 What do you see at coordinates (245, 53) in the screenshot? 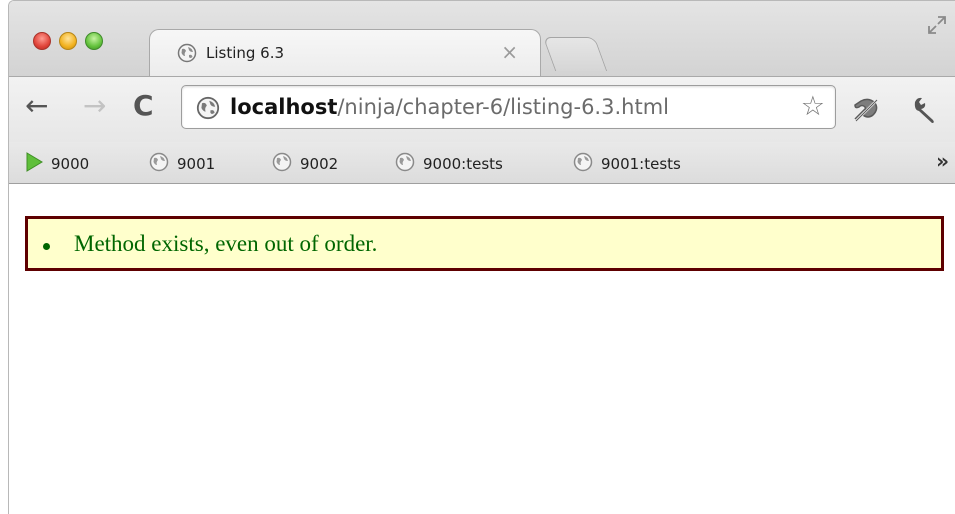
I see `tab-title: Listing 6.3` at bounding box center [245, 53].